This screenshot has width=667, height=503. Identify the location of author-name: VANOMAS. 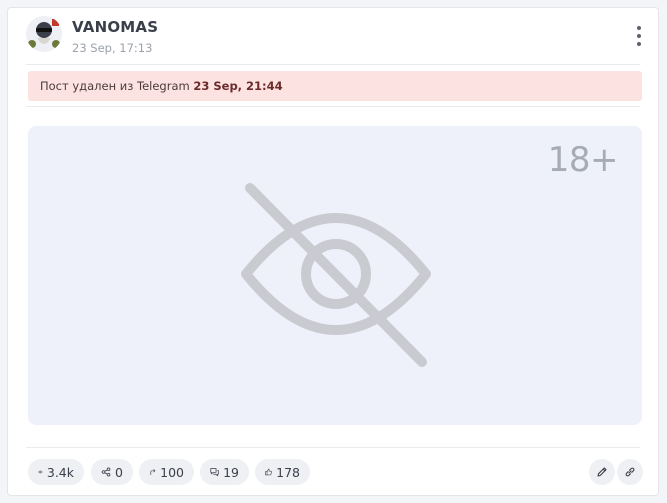
(115, 27).